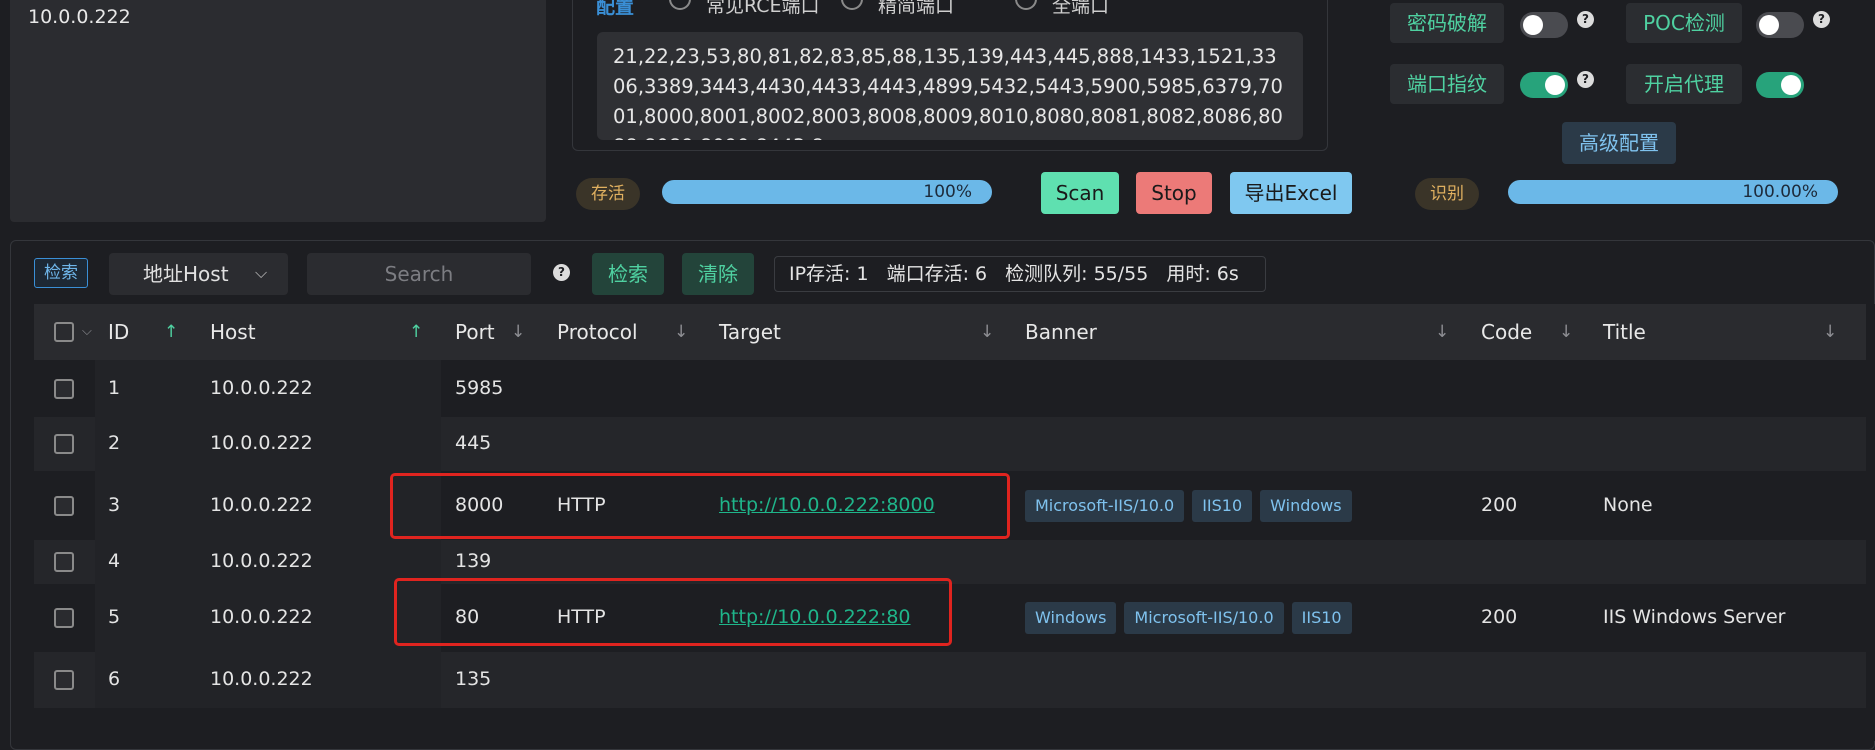  I want to click on table-row: 1 10.0.0.222 5985, so click(950, 388).